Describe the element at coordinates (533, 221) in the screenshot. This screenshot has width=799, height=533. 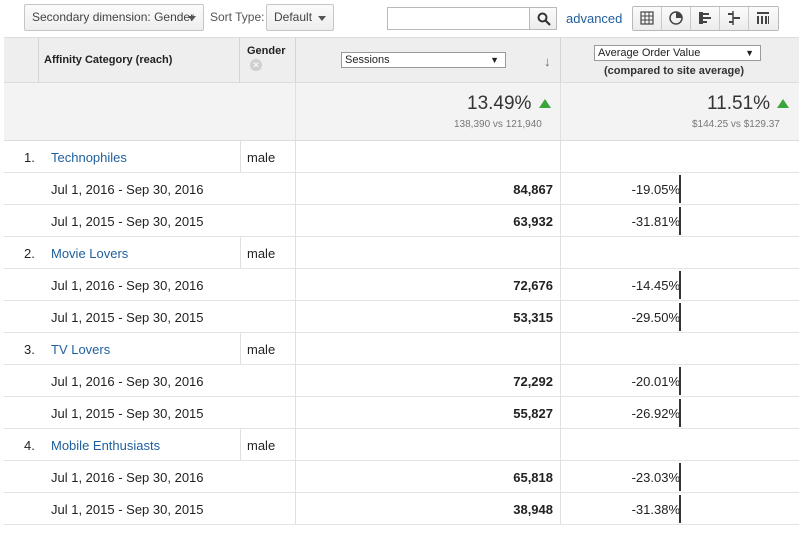
I see `sessions-value: 63,932` at that location.